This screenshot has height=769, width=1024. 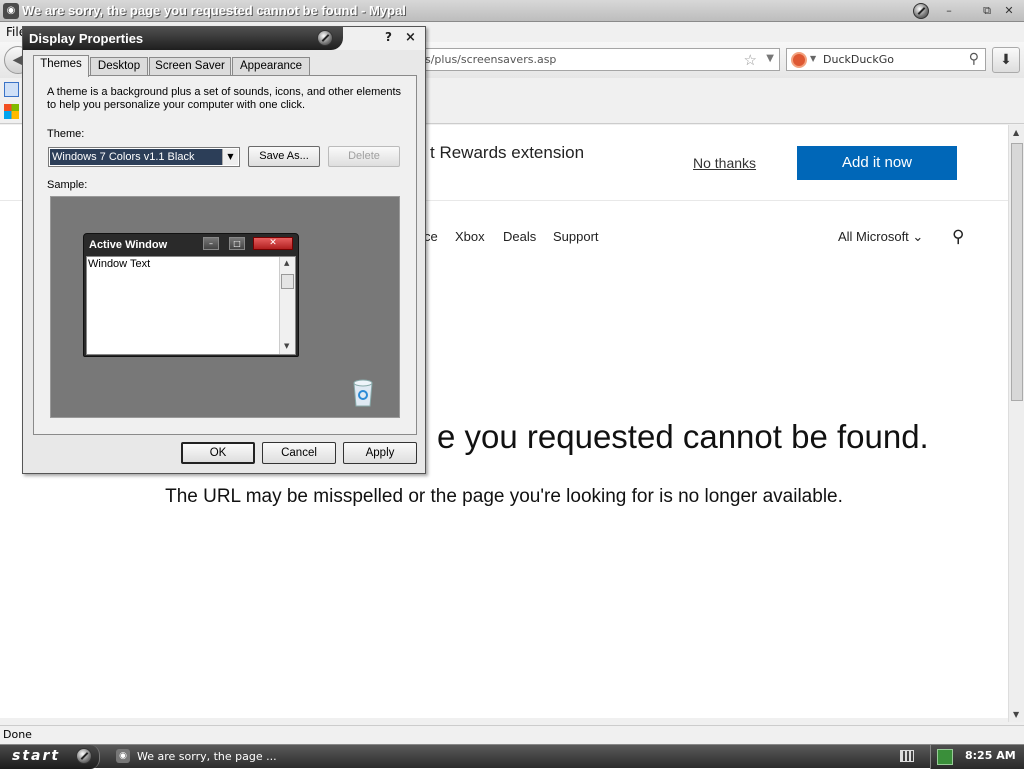 What do you see at coordinates (17, 734) in the screenshot?
I see `status-text: Done` at bounding box center [17, 734].